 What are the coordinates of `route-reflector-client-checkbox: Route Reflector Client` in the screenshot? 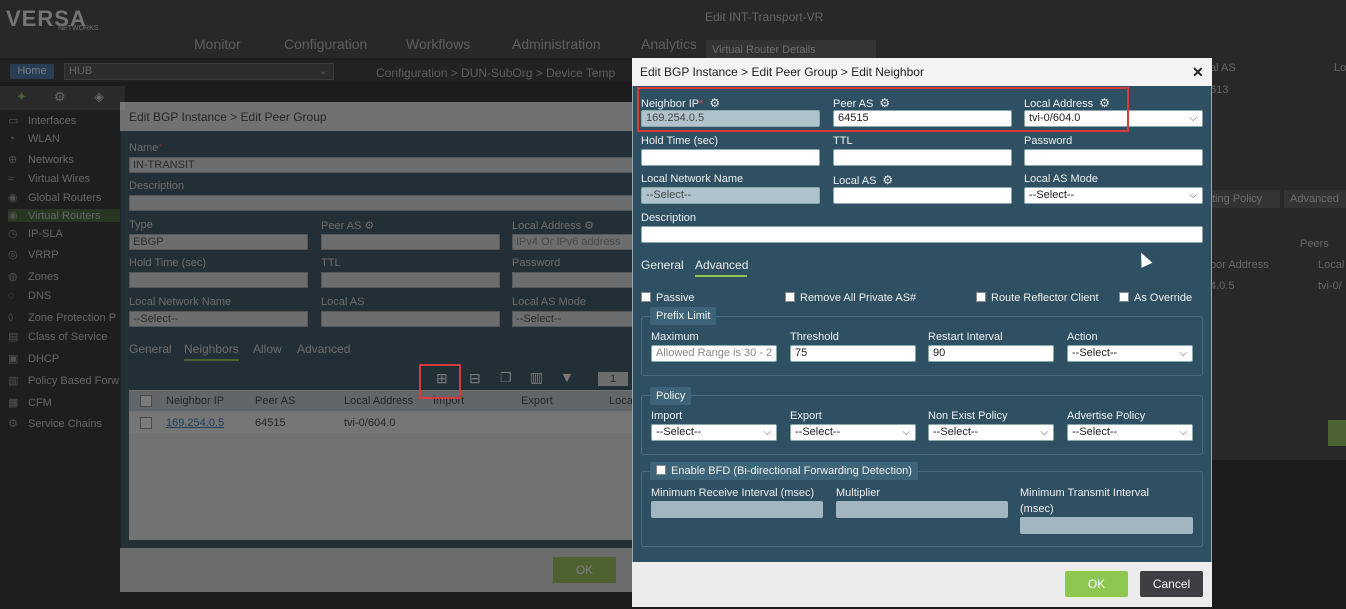 It's located at (1037, 298).